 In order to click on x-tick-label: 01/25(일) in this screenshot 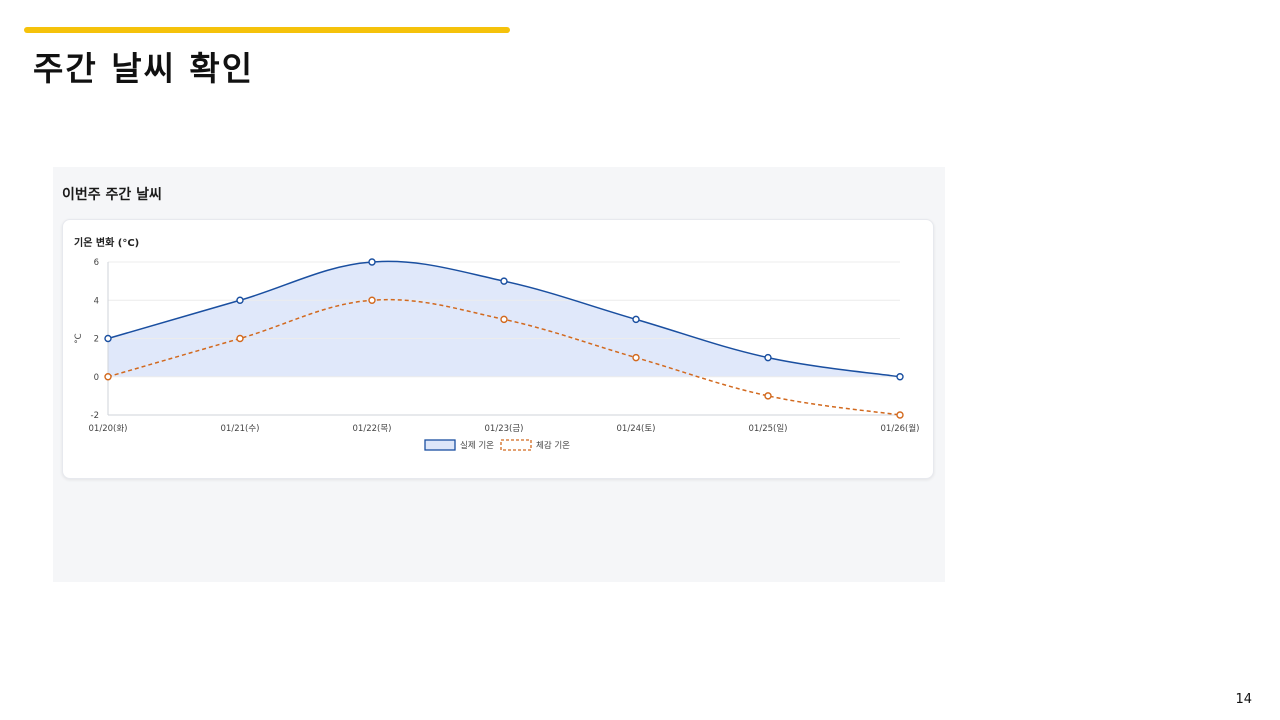, I will do `click(768, 429)`.